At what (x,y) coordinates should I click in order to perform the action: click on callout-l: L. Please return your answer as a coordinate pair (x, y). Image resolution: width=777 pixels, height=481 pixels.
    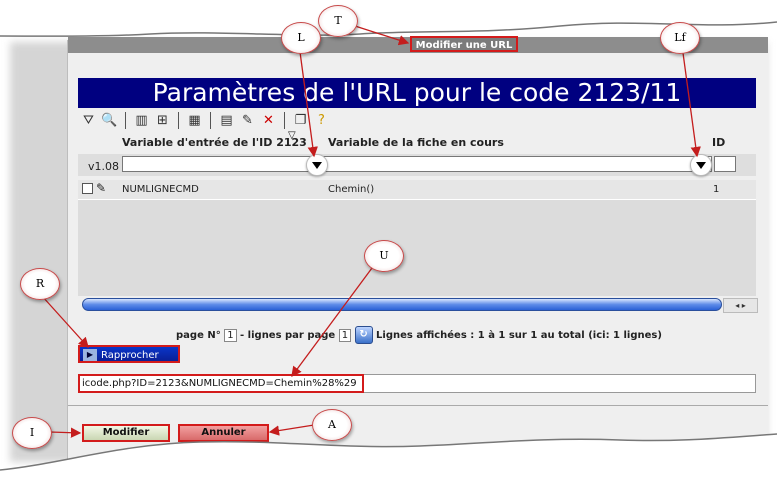
    Looking at the image, I should click on (301, 38).